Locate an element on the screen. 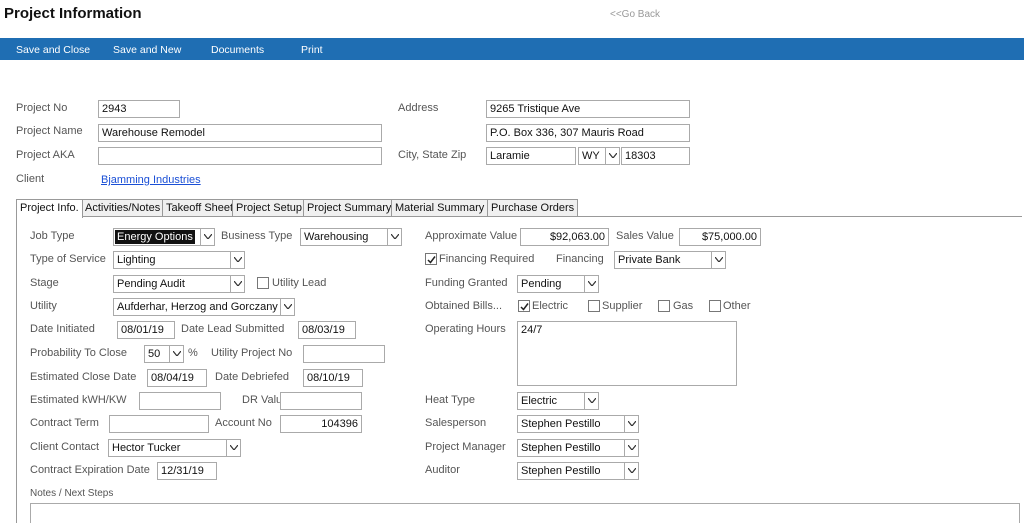 The height and width of the screenshot is (523, 1024). project-manager-select: Stephen Pestillo is located at coordinates (578, 448).